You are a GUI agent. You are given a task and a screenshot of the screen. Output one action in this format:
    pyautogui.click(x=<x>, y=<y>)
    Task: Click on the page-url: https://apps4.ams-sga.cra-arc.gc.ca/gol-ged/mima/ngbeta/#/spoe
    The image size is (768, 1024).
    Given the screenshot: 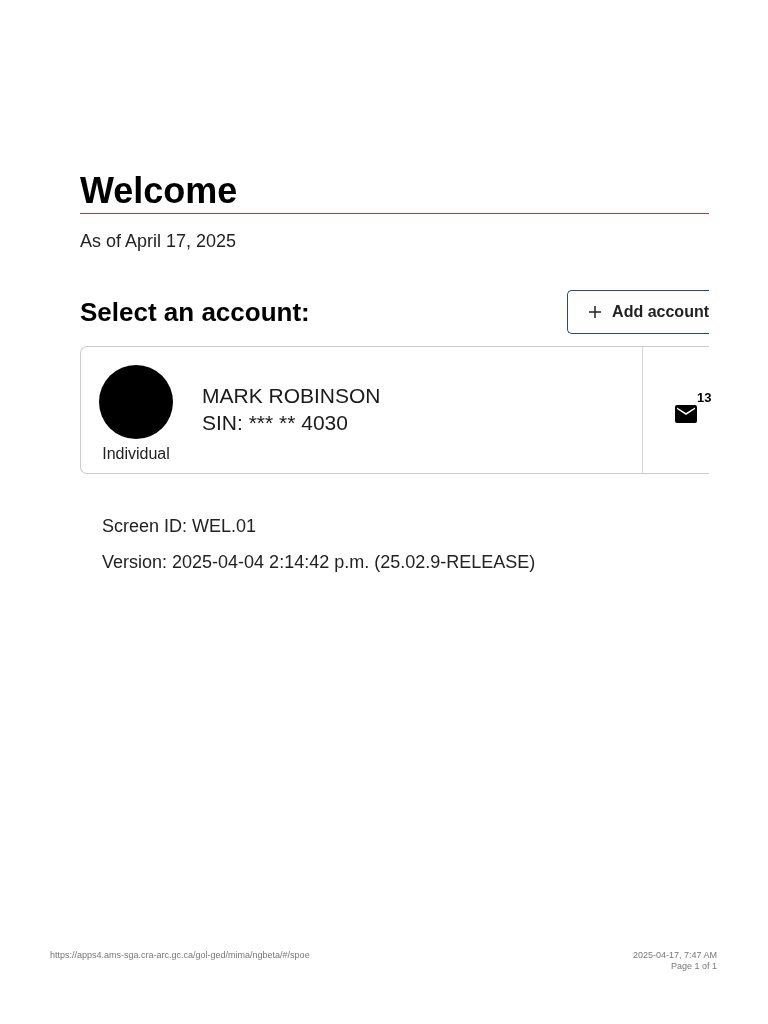 What is the action you would take?
    pyautogui.click(x=180, y=955)
    